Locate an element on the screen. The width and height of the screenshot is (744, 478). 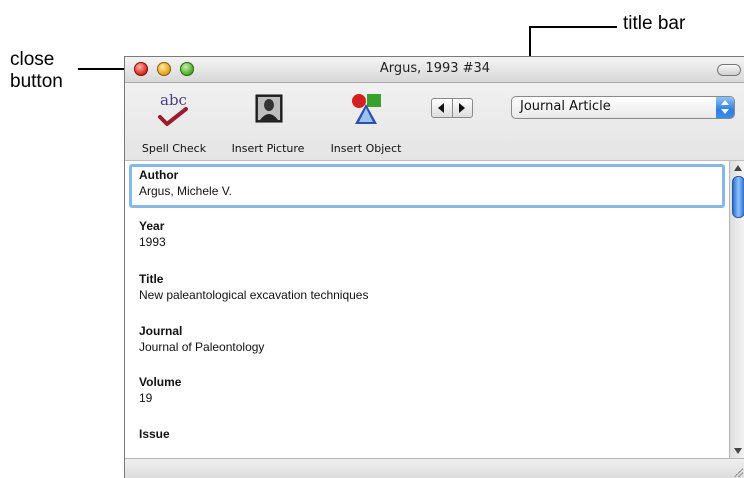
title-bar-callout-line-vertical is located at coordinates (530, 41).